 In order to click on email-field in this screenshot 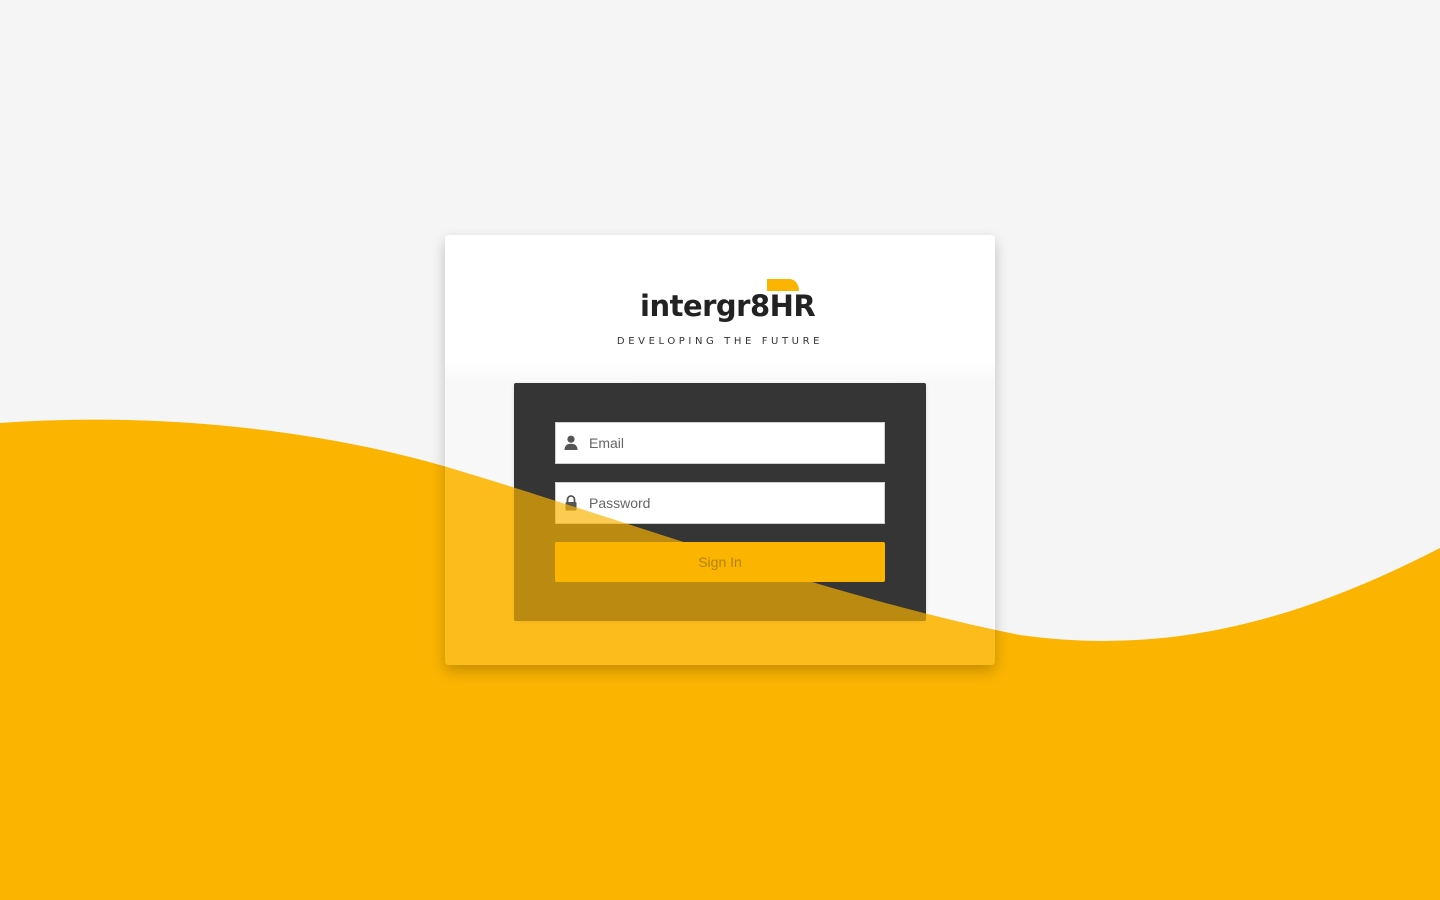, I will do `click(720, 443)`.